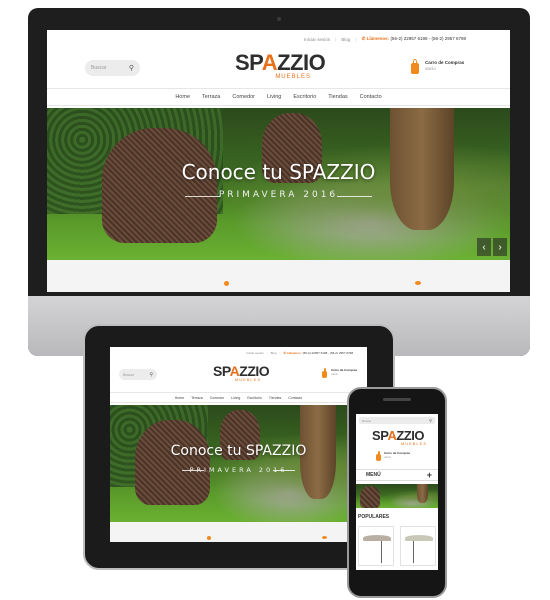  What do you see at coordinates (193, 470) in the screenshot?
I see `hero-divider-left` at bounding box center [193, 470].